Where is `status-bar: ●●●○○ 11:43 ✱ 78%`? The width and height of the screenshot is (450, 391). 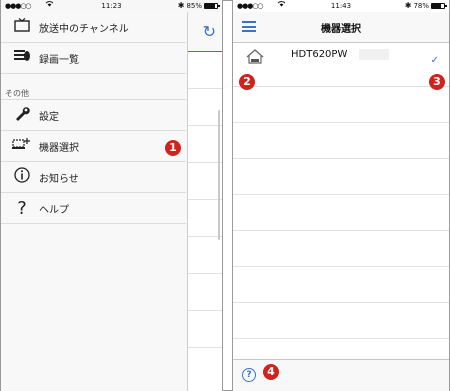
status-bar: ●●●○○ 11:43 ✱ 78% is located at coordinates (341, 6).